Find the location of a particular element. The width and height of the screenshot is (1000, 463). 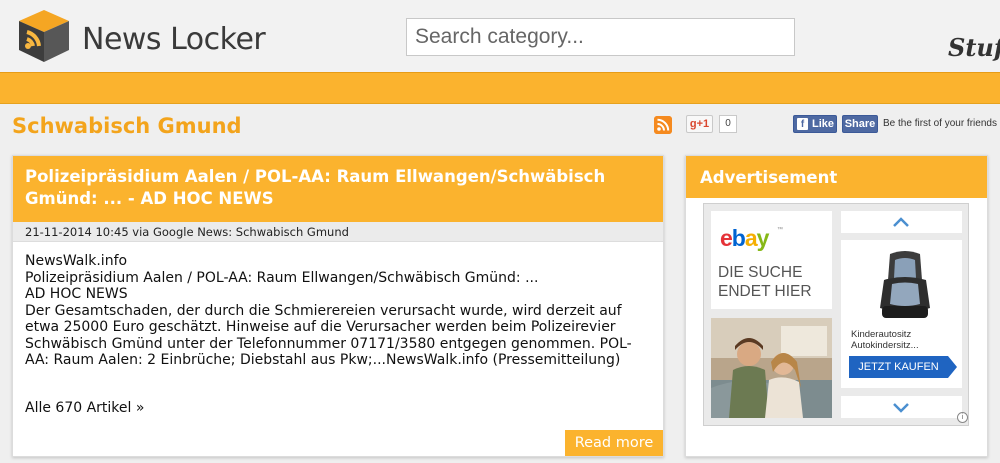

article-publisher: AD HOC NEWS is located at coordinates (76, 294).